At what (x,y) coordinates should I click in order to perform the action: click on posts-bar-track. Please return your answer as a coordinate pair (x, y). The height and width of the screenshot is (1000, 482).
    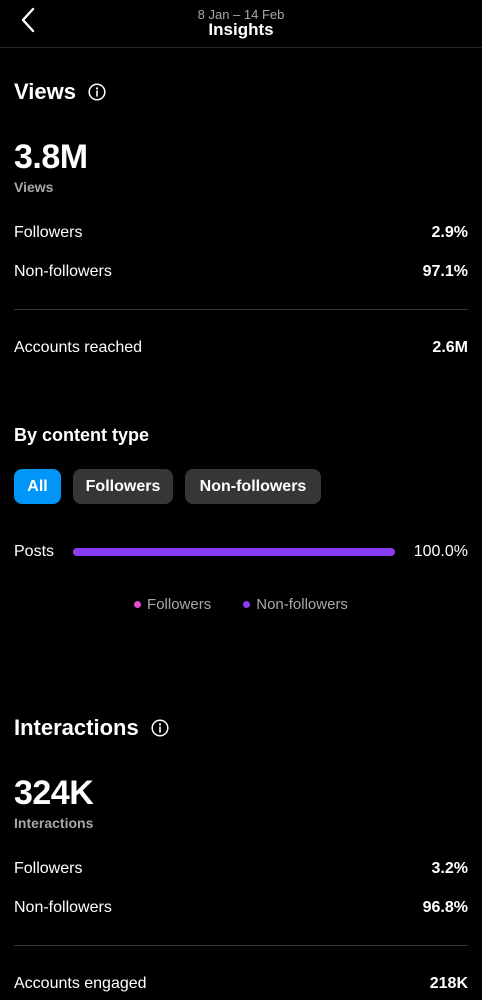
    Looking at the image, I should click on (234, 552).